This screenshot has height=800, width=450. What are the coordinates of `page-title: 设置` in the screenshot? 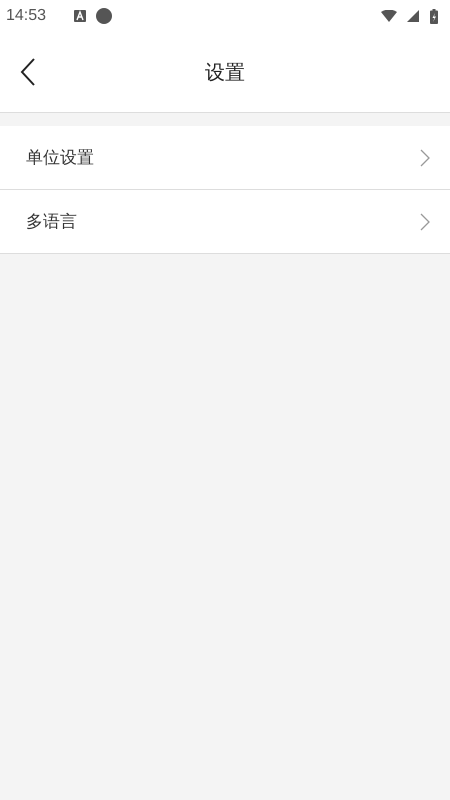 It's located at (225, 72).